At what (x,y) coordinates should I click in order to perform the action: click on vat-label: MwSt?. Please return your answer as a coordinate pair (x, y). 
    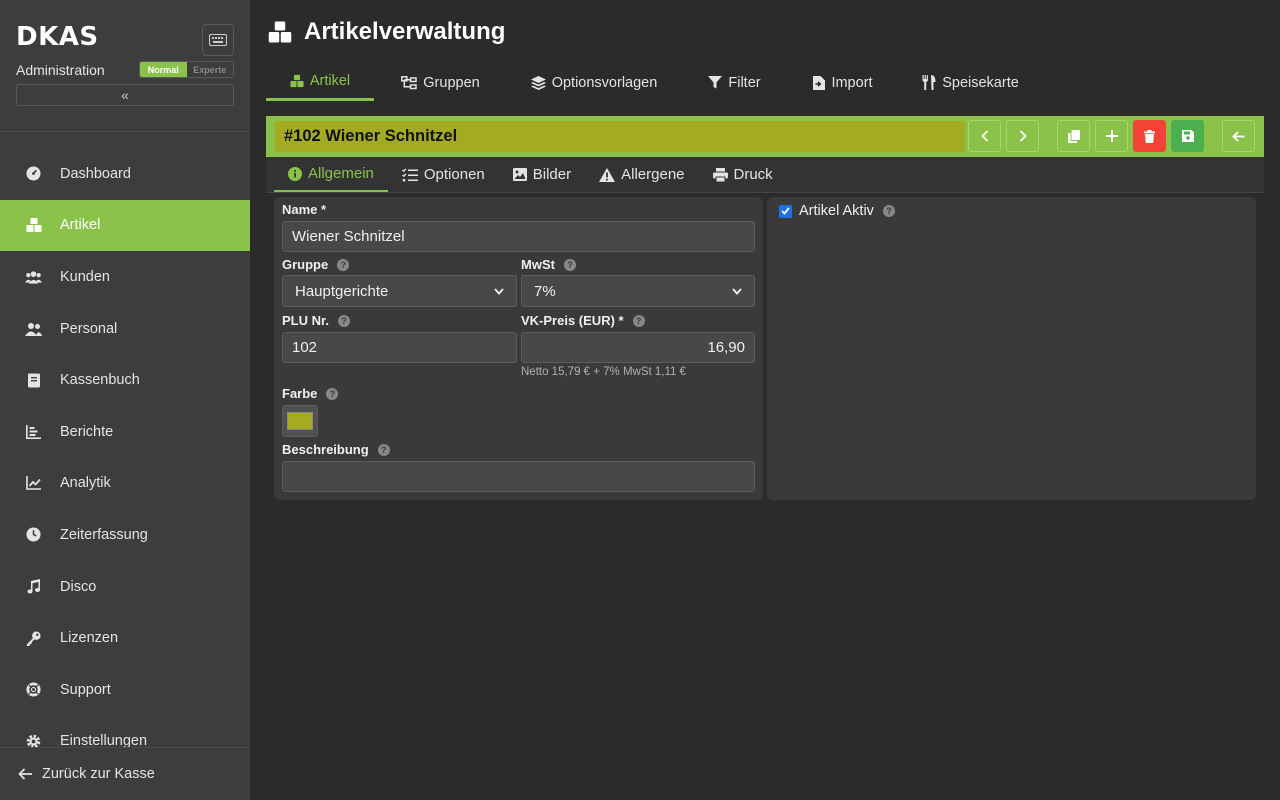
    Looking at the image, I should click on (548, 264).